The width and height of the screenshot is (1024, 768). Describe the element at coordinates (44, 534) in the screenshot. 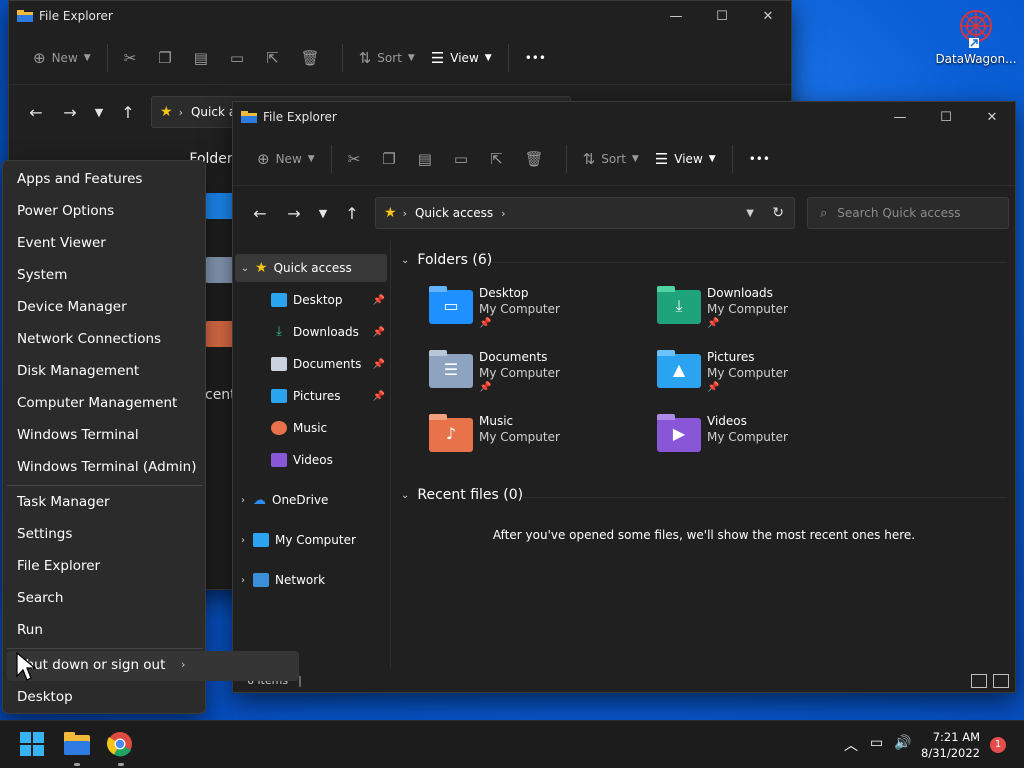

I see `menu-item-settings: Settings` at that location.